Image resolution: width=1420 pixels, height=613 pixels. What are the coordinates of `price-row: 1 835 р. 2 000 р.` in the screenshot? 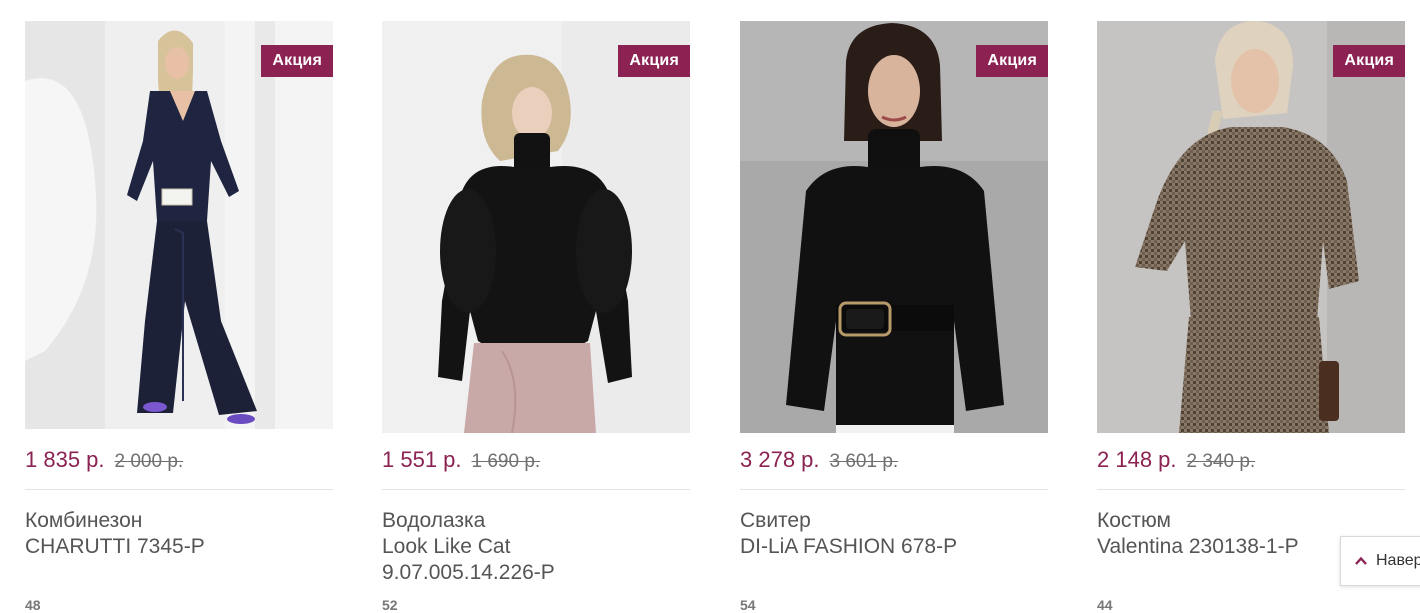 It's located at (179, 468).